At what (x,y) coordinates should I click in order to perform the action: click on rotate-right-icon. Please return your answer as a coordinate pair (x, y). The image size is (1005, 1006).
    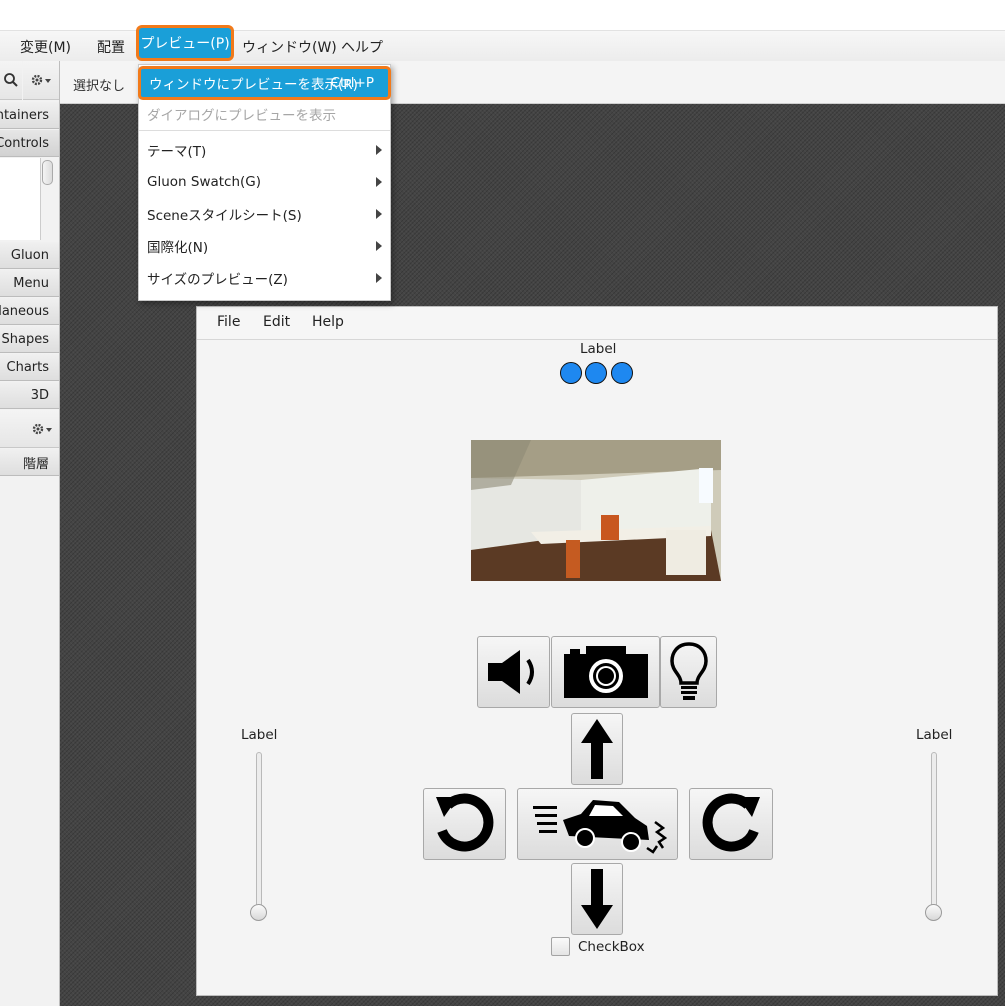
    Looking at the image, I should click on (731, 822).